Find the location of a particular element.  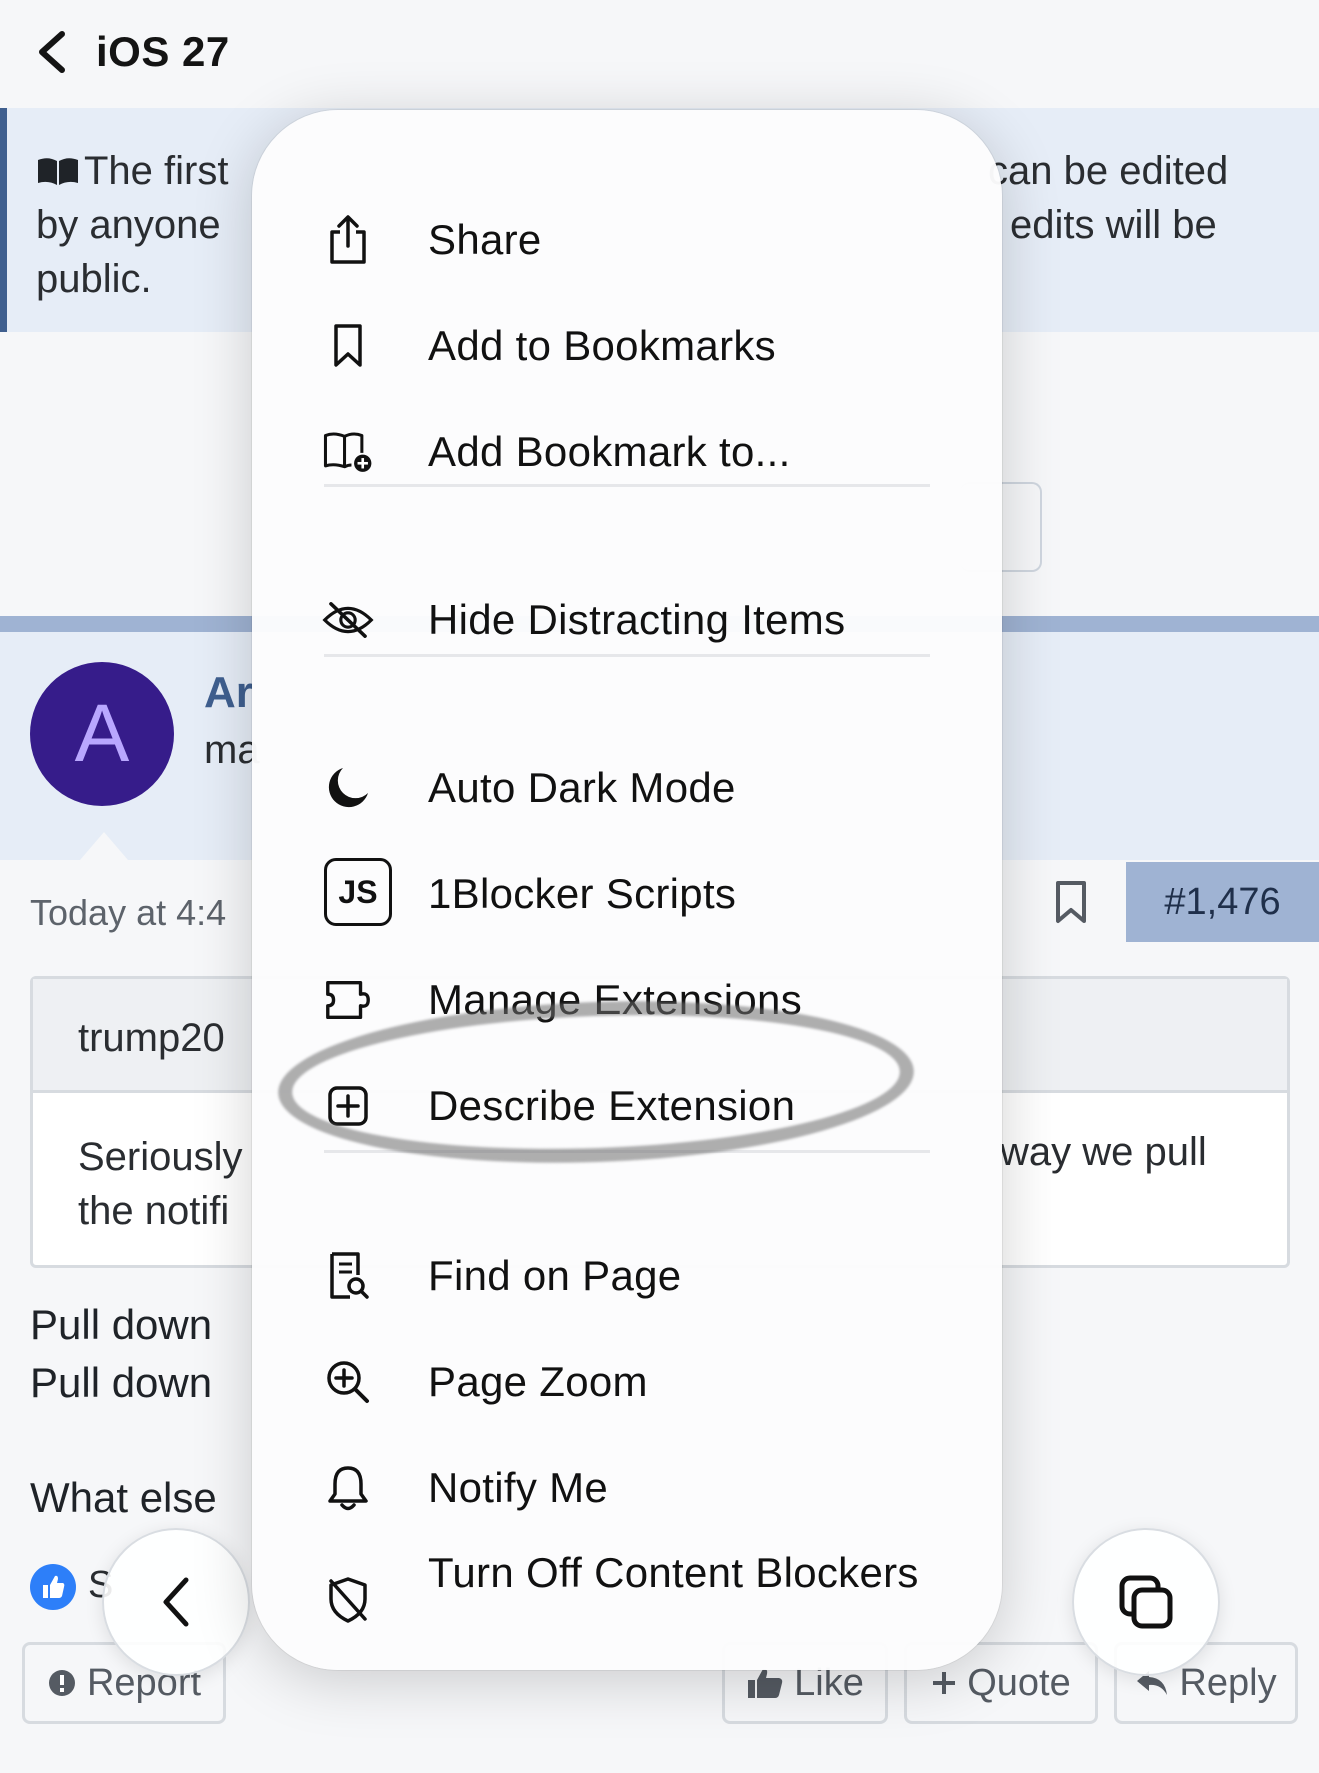

page-title: iOS 27 is located at coordinates (163, 51).